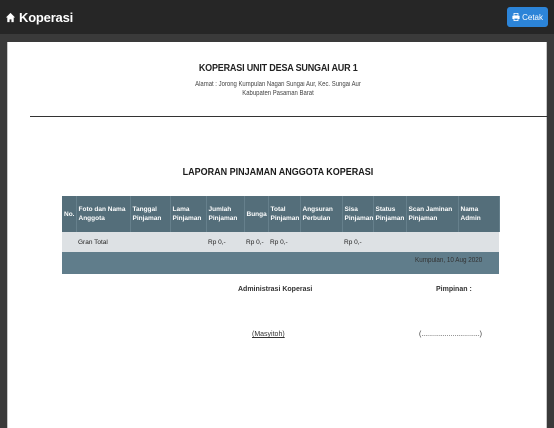  What do you see at coordinates (317, 209) in the screenshot?
I see `column-header-line: Angsuran` at bounding box center [317, 209].